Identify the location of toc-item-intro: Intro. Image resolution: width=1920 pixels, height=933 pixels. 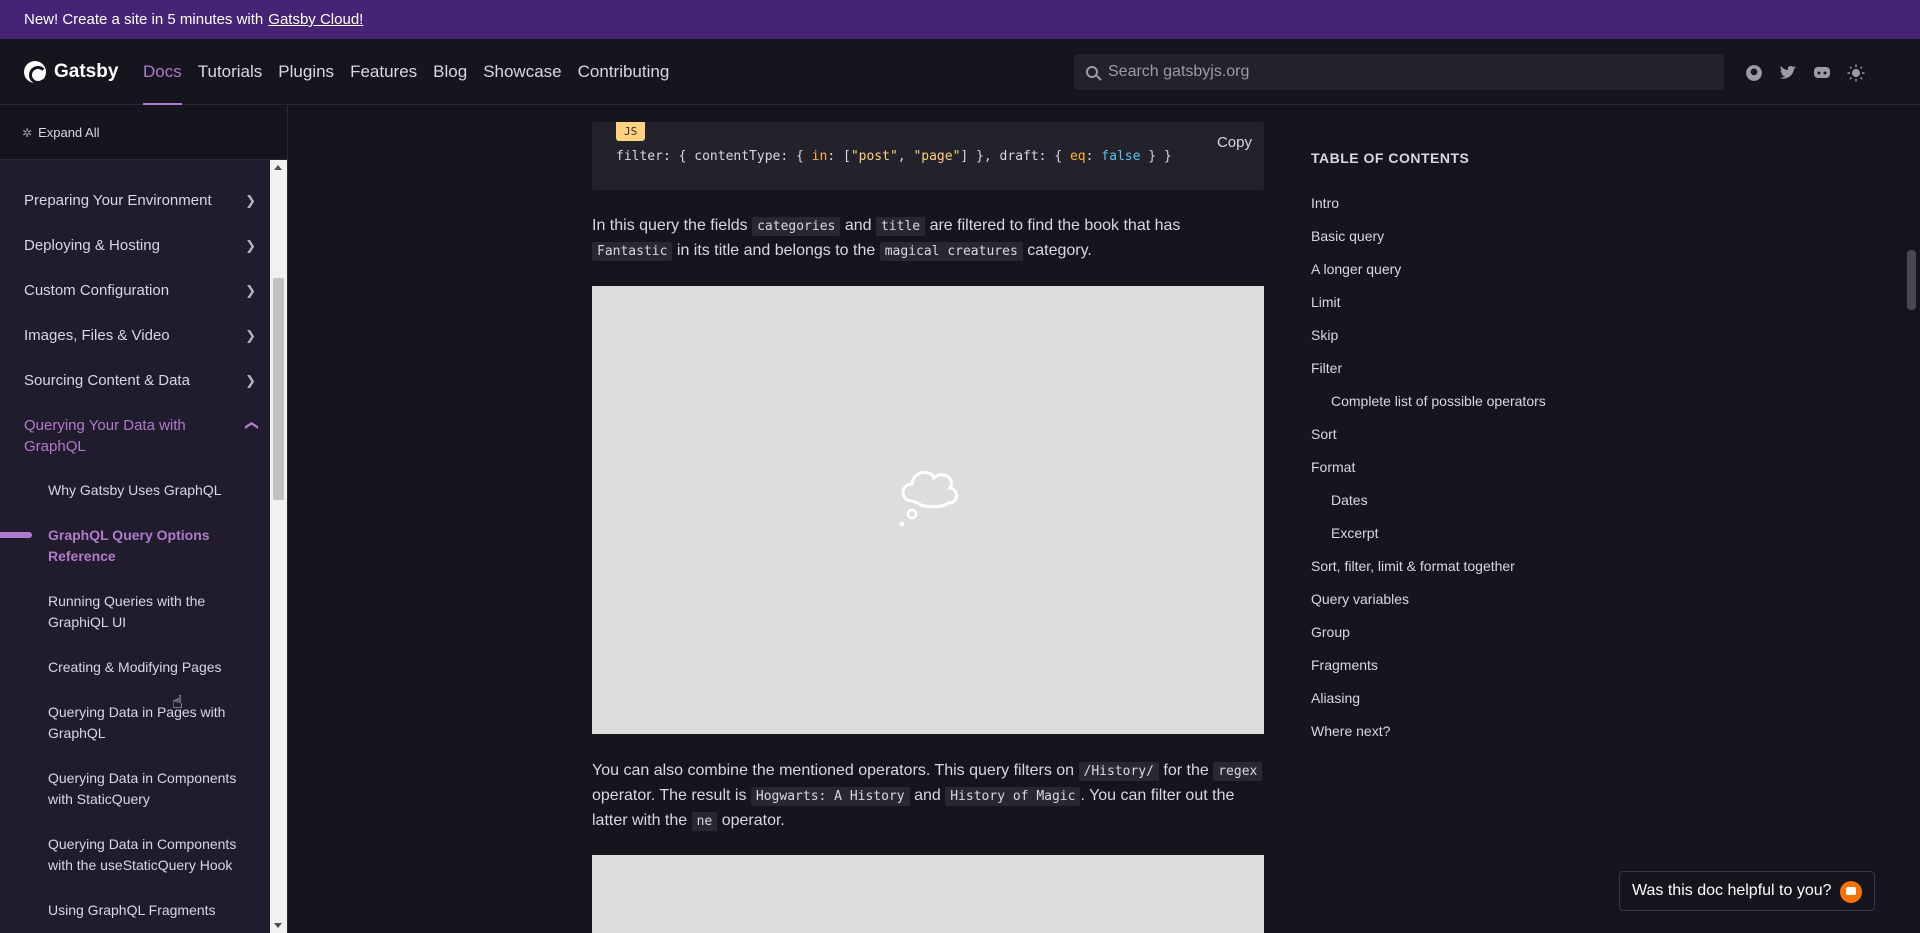
(1325, 203).